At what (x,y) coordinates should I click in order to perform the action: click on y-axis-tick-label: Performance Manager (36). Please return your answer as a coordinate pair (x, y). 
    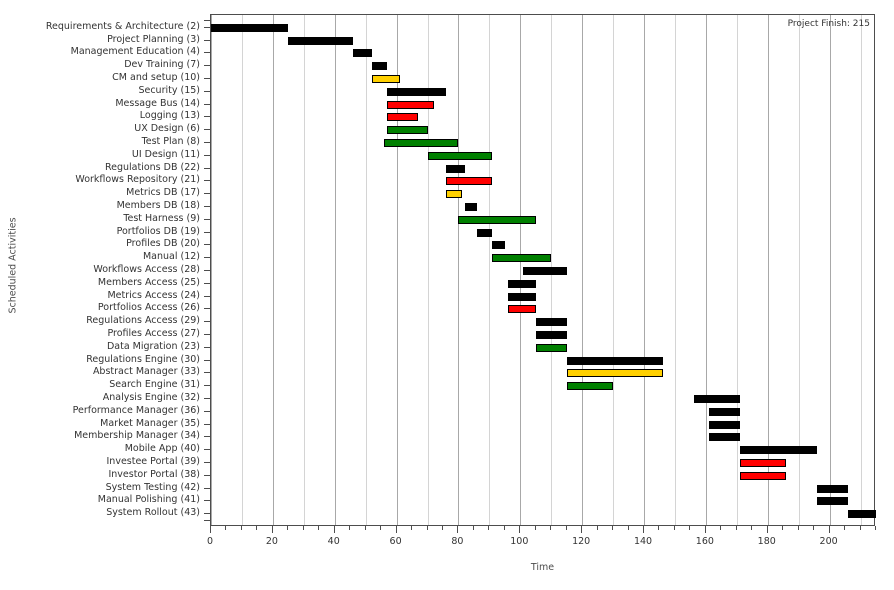
    Looking at the image, I should click on (136, 410).